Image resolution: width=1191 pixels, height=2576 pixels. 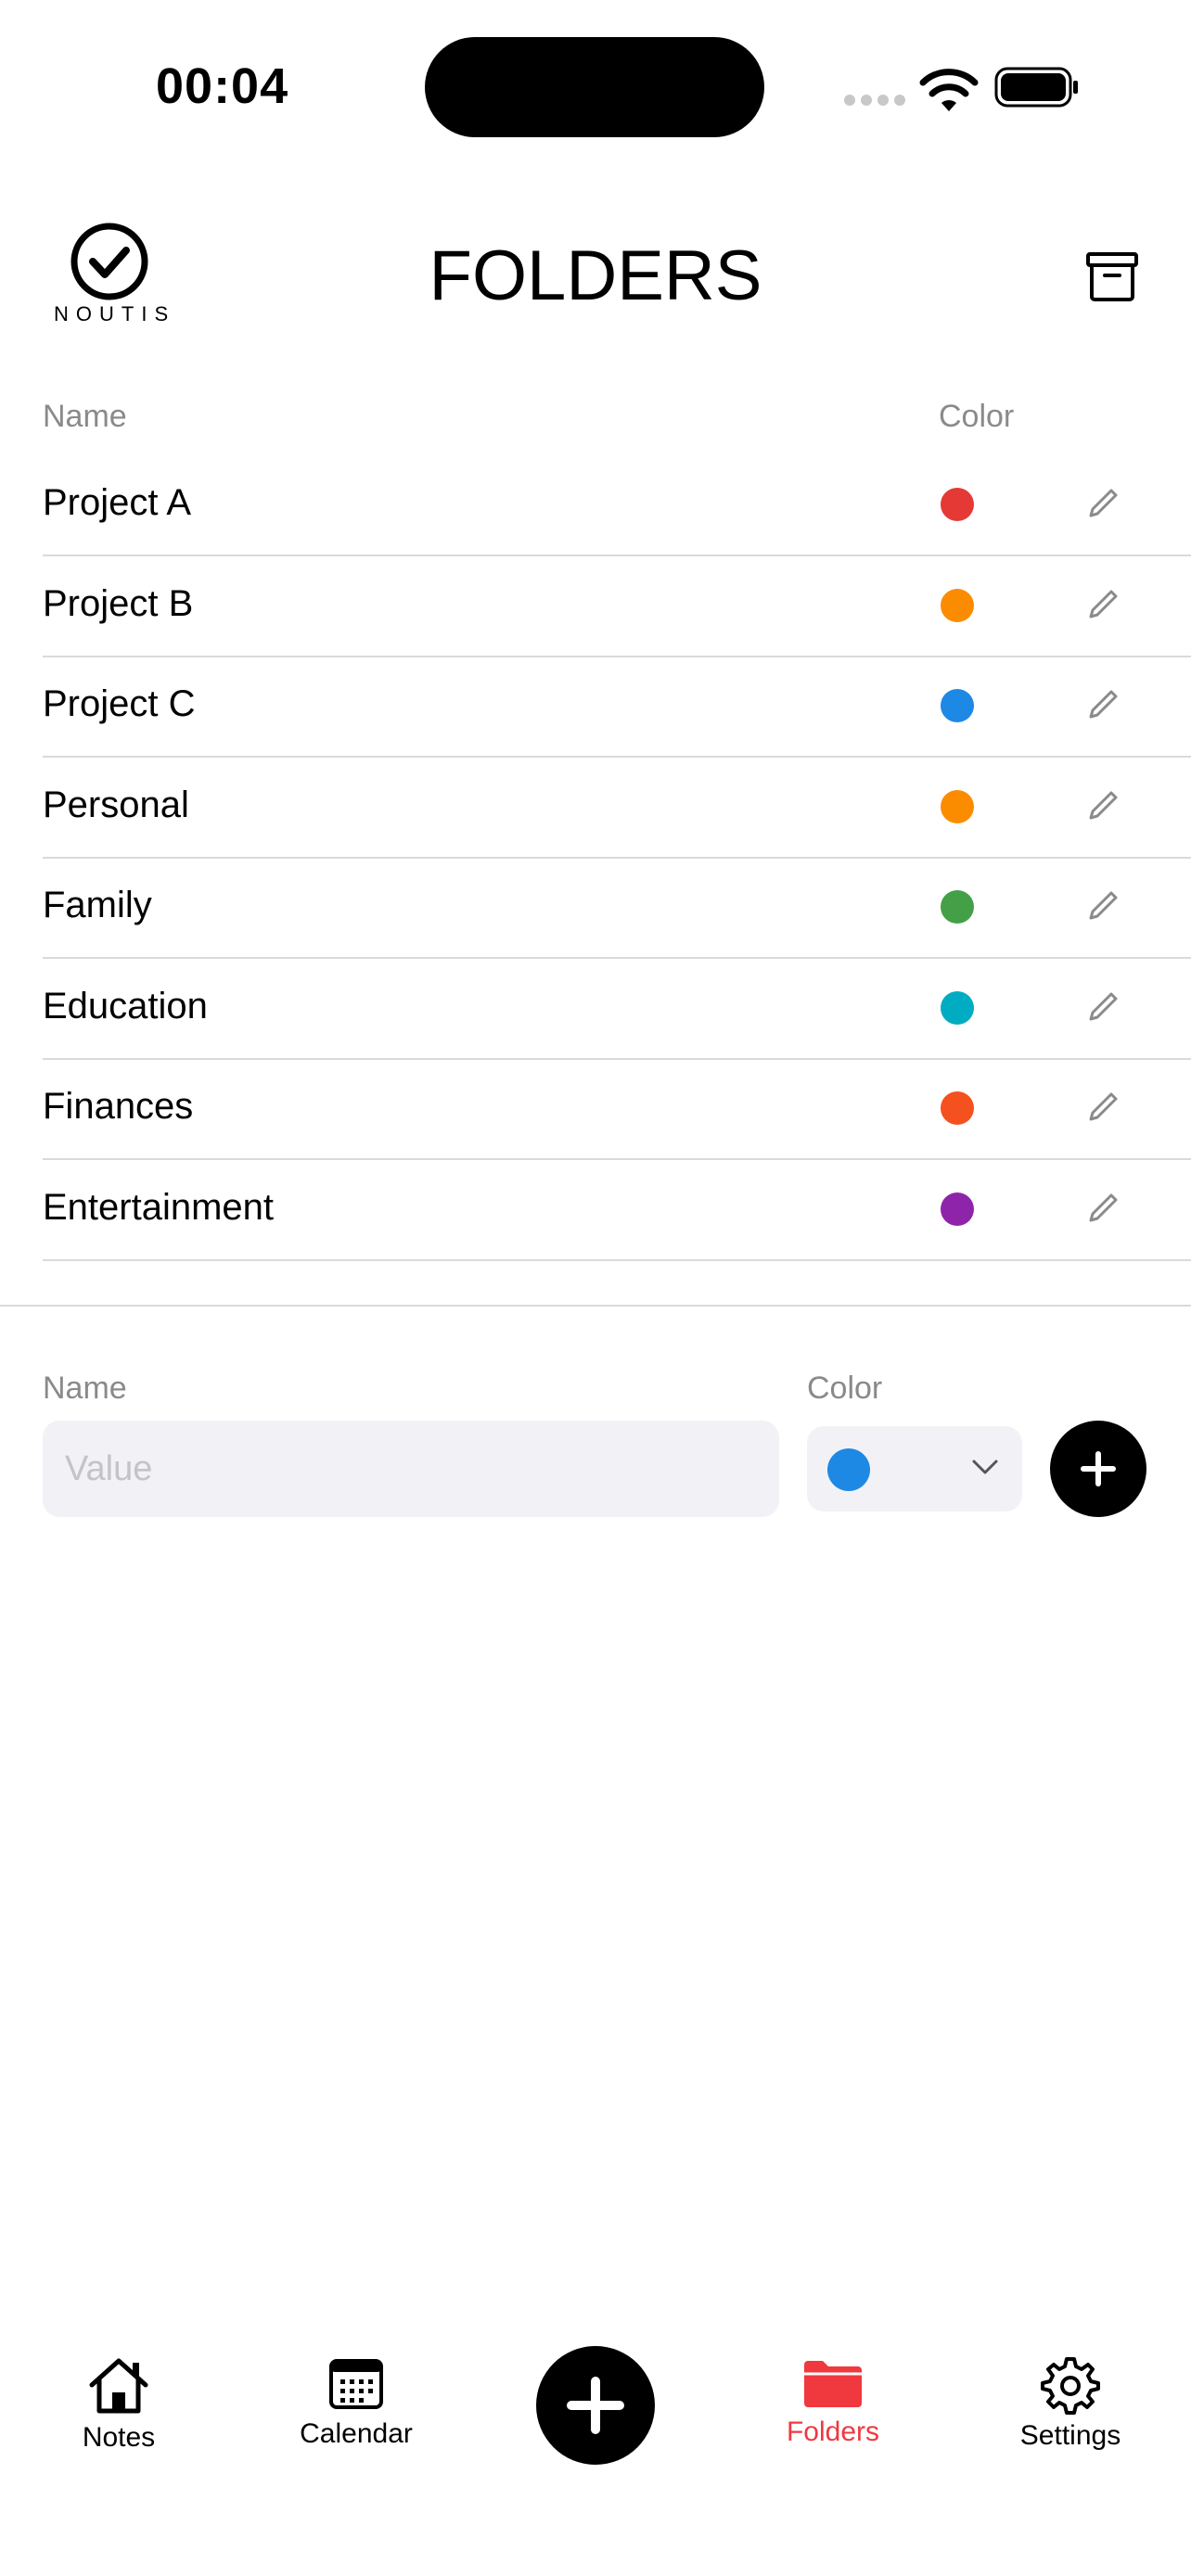 I want to click on dynamic-island, so click(x=594, y=87).